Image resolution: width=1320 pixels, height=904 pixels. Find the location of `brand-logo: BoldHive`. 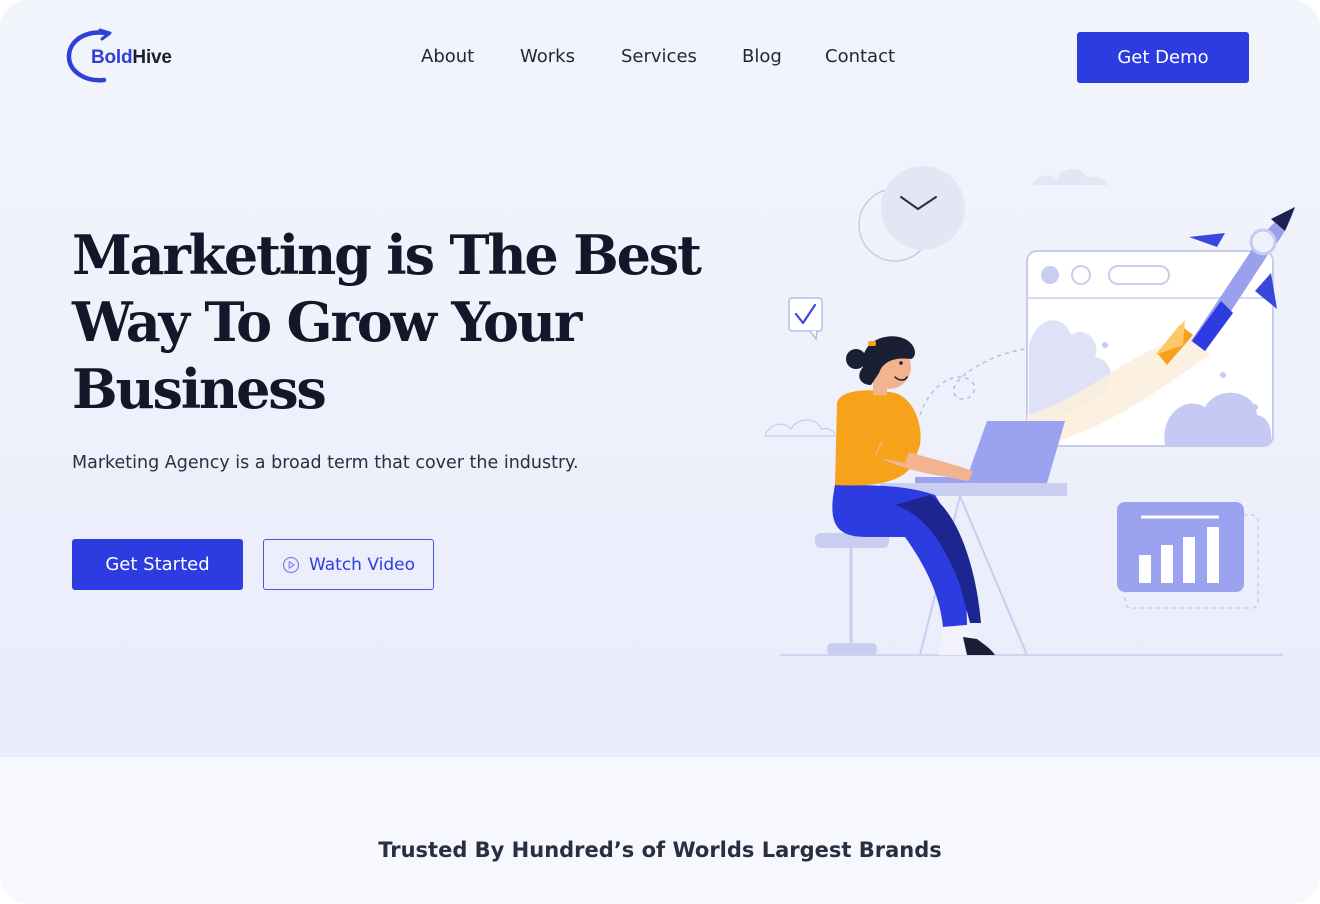

brand-logo: BoldHive is located at coordinates (131, 56).